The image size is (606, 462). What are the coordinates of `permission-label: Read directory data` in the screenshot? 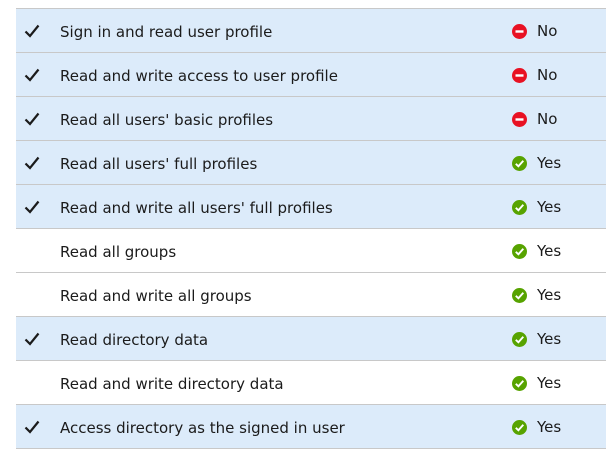 It's located at (134, 340).